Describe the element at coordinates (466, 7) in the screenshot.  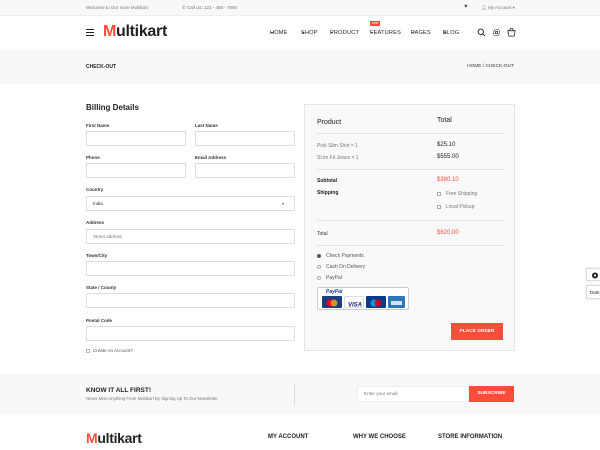
I see `heart-icon: ♥` at that location.